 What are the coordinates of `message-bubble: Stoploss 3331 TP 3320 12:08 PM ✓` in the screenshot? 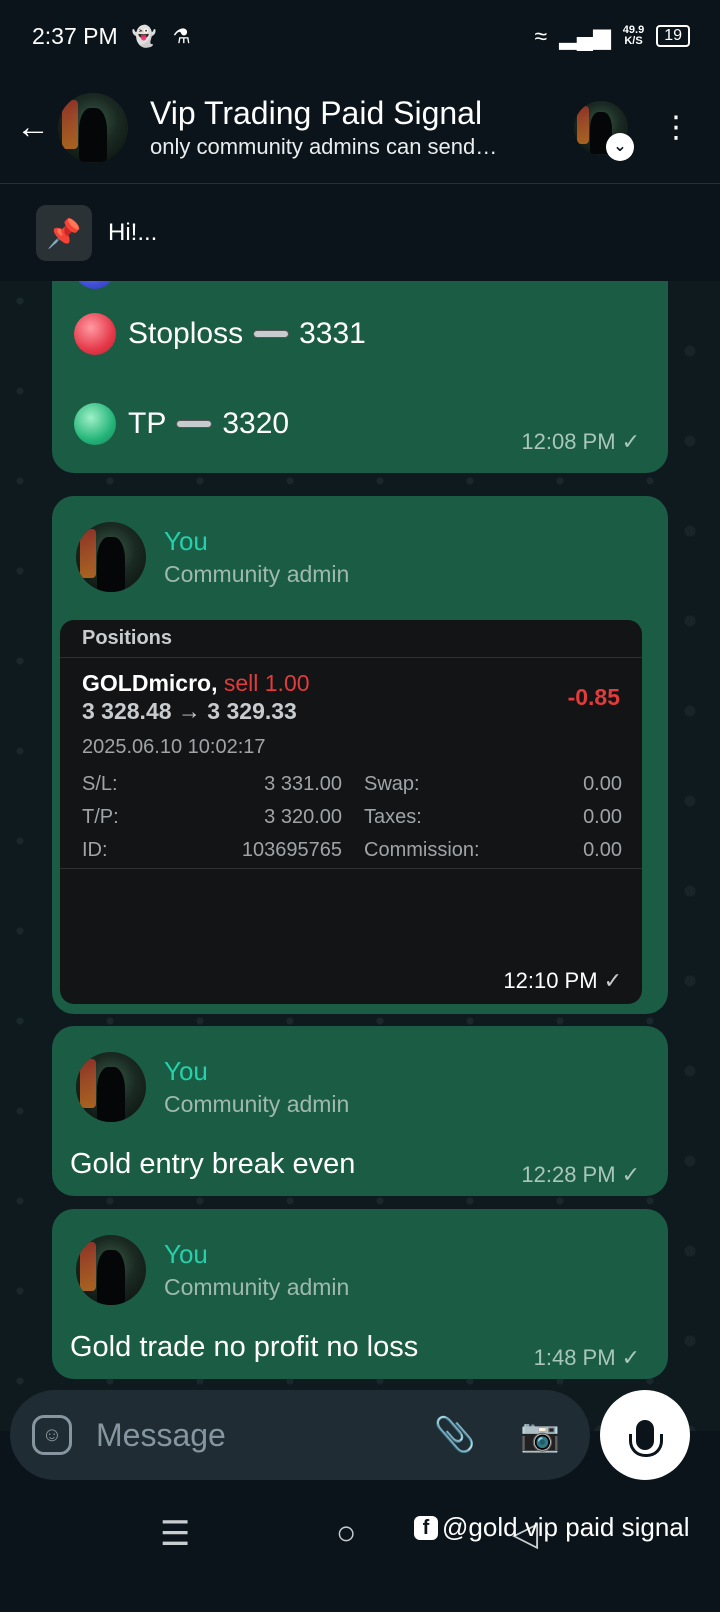 It's located at (360, 377).